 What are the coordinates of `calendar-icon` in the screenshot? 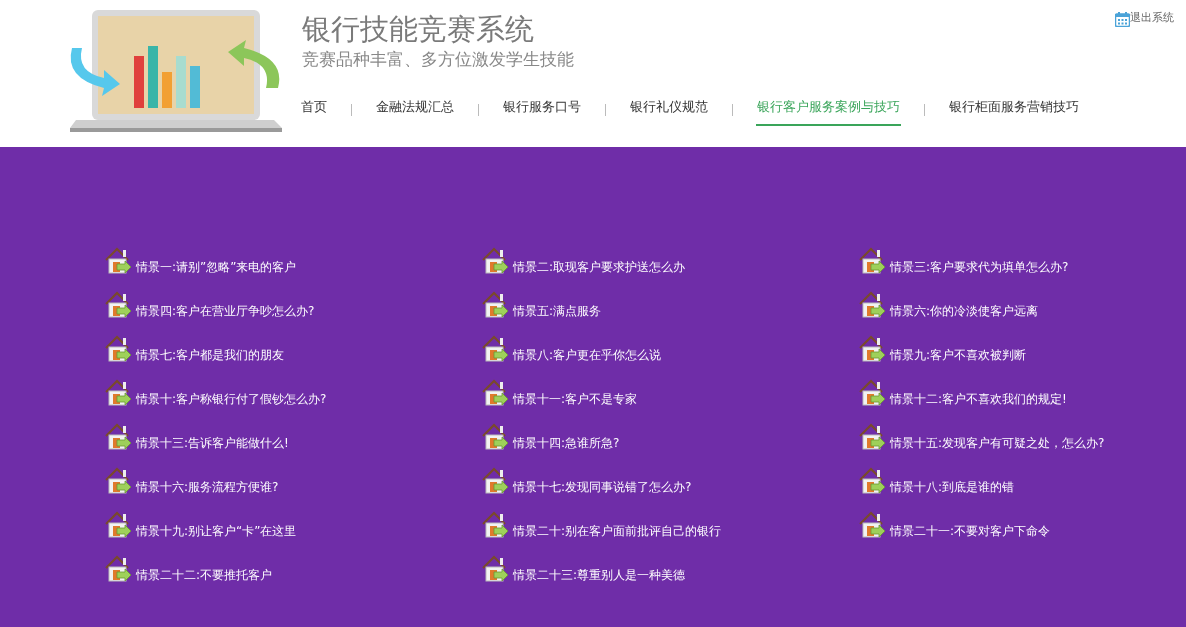 It's located at (1122, 19).